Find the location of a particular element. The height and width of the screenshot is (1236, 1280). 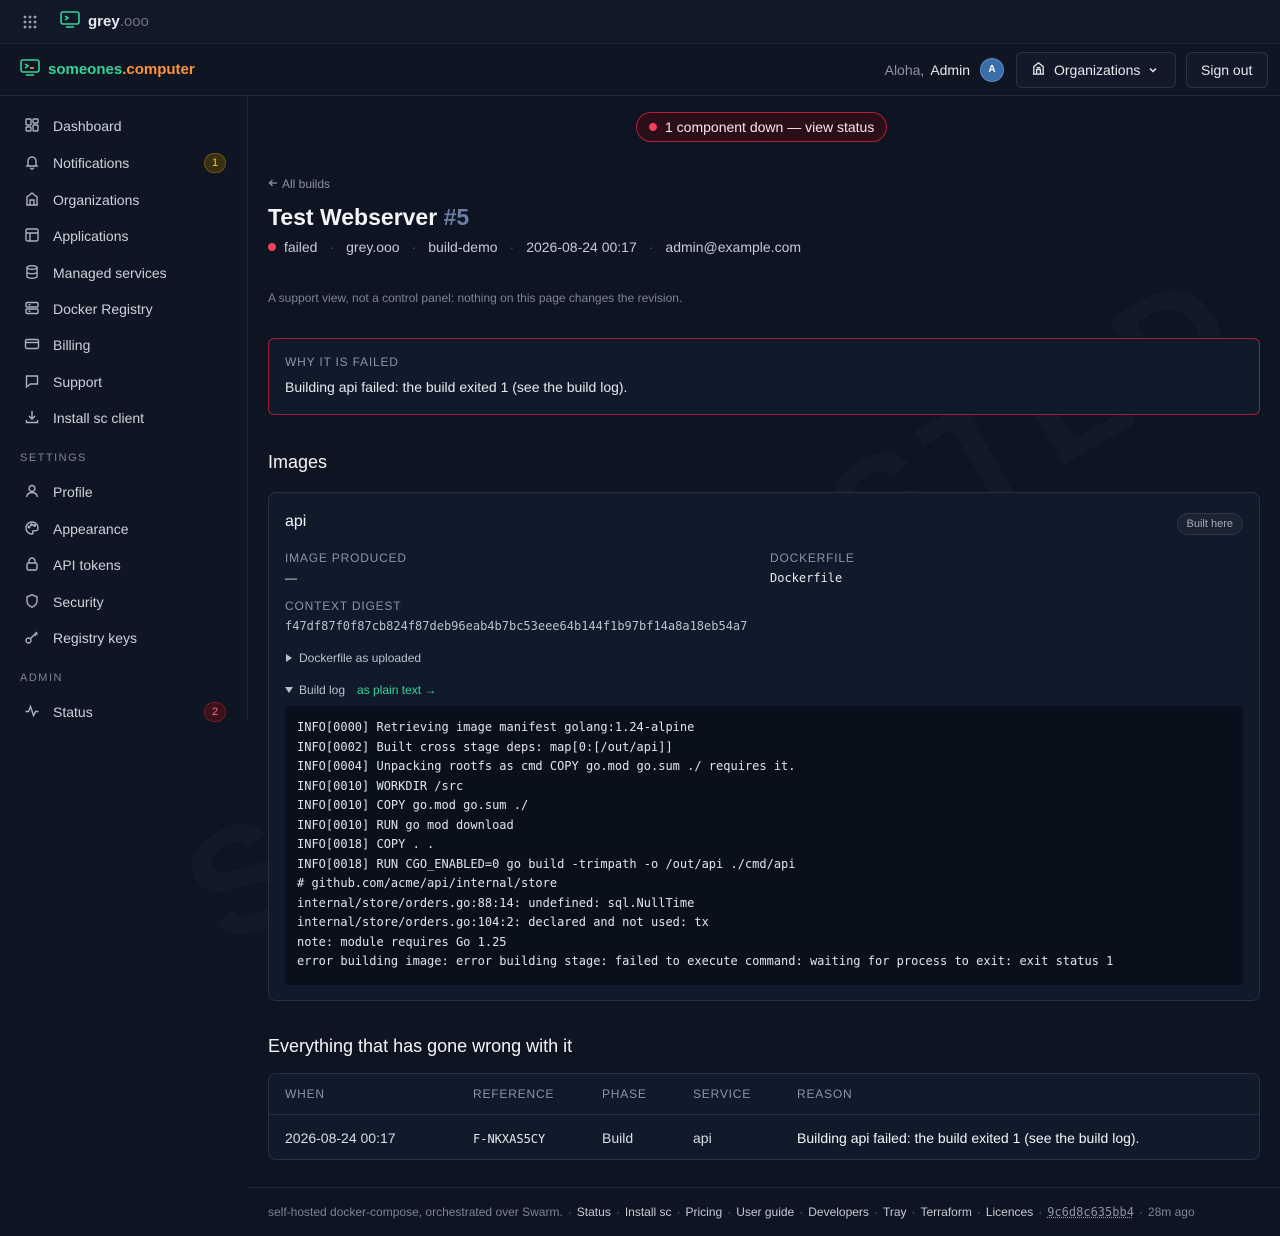

status-pill-text: 1 component down — view status is located at coordinates (770, 127).